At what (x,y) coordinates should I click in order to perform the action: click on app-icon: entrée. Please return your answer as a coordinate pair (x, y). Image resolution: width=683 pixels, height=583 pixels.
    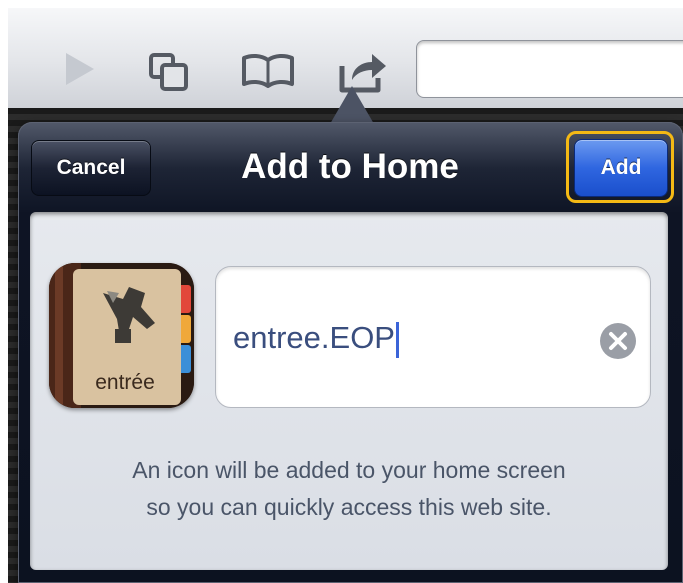
    Looking at the image, I should click on (121, 335).